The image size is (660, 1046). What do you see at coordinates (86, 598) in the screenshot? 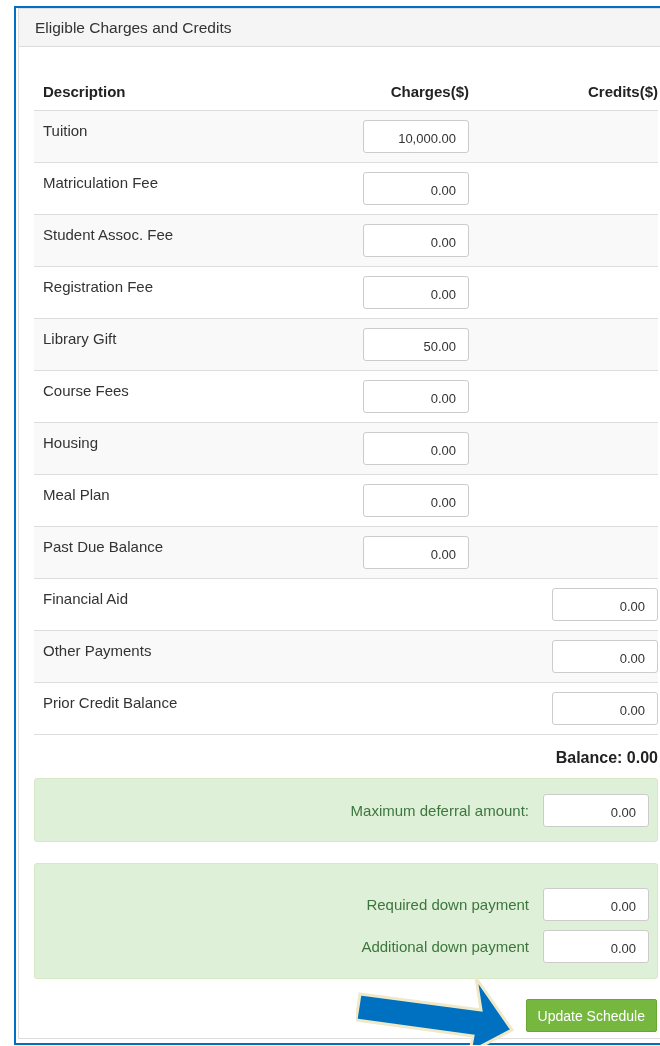
I see `row-label: Financial Aid` at bounding box center [86, 598].